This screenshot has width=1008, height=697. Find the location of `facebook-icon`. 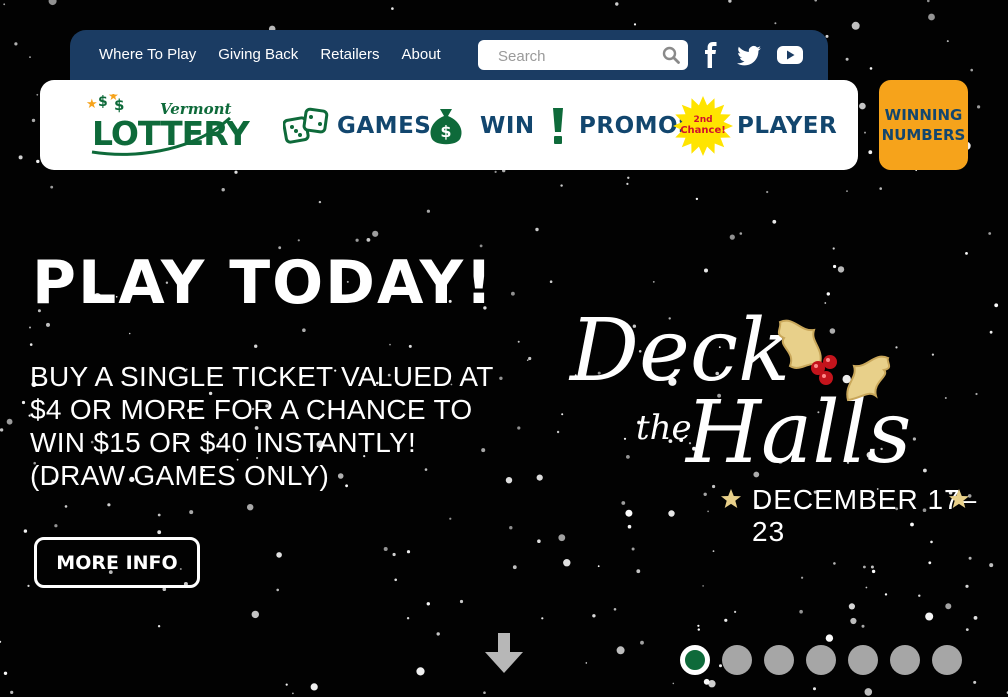

facebook-icon is located at coordinates (711, 55).